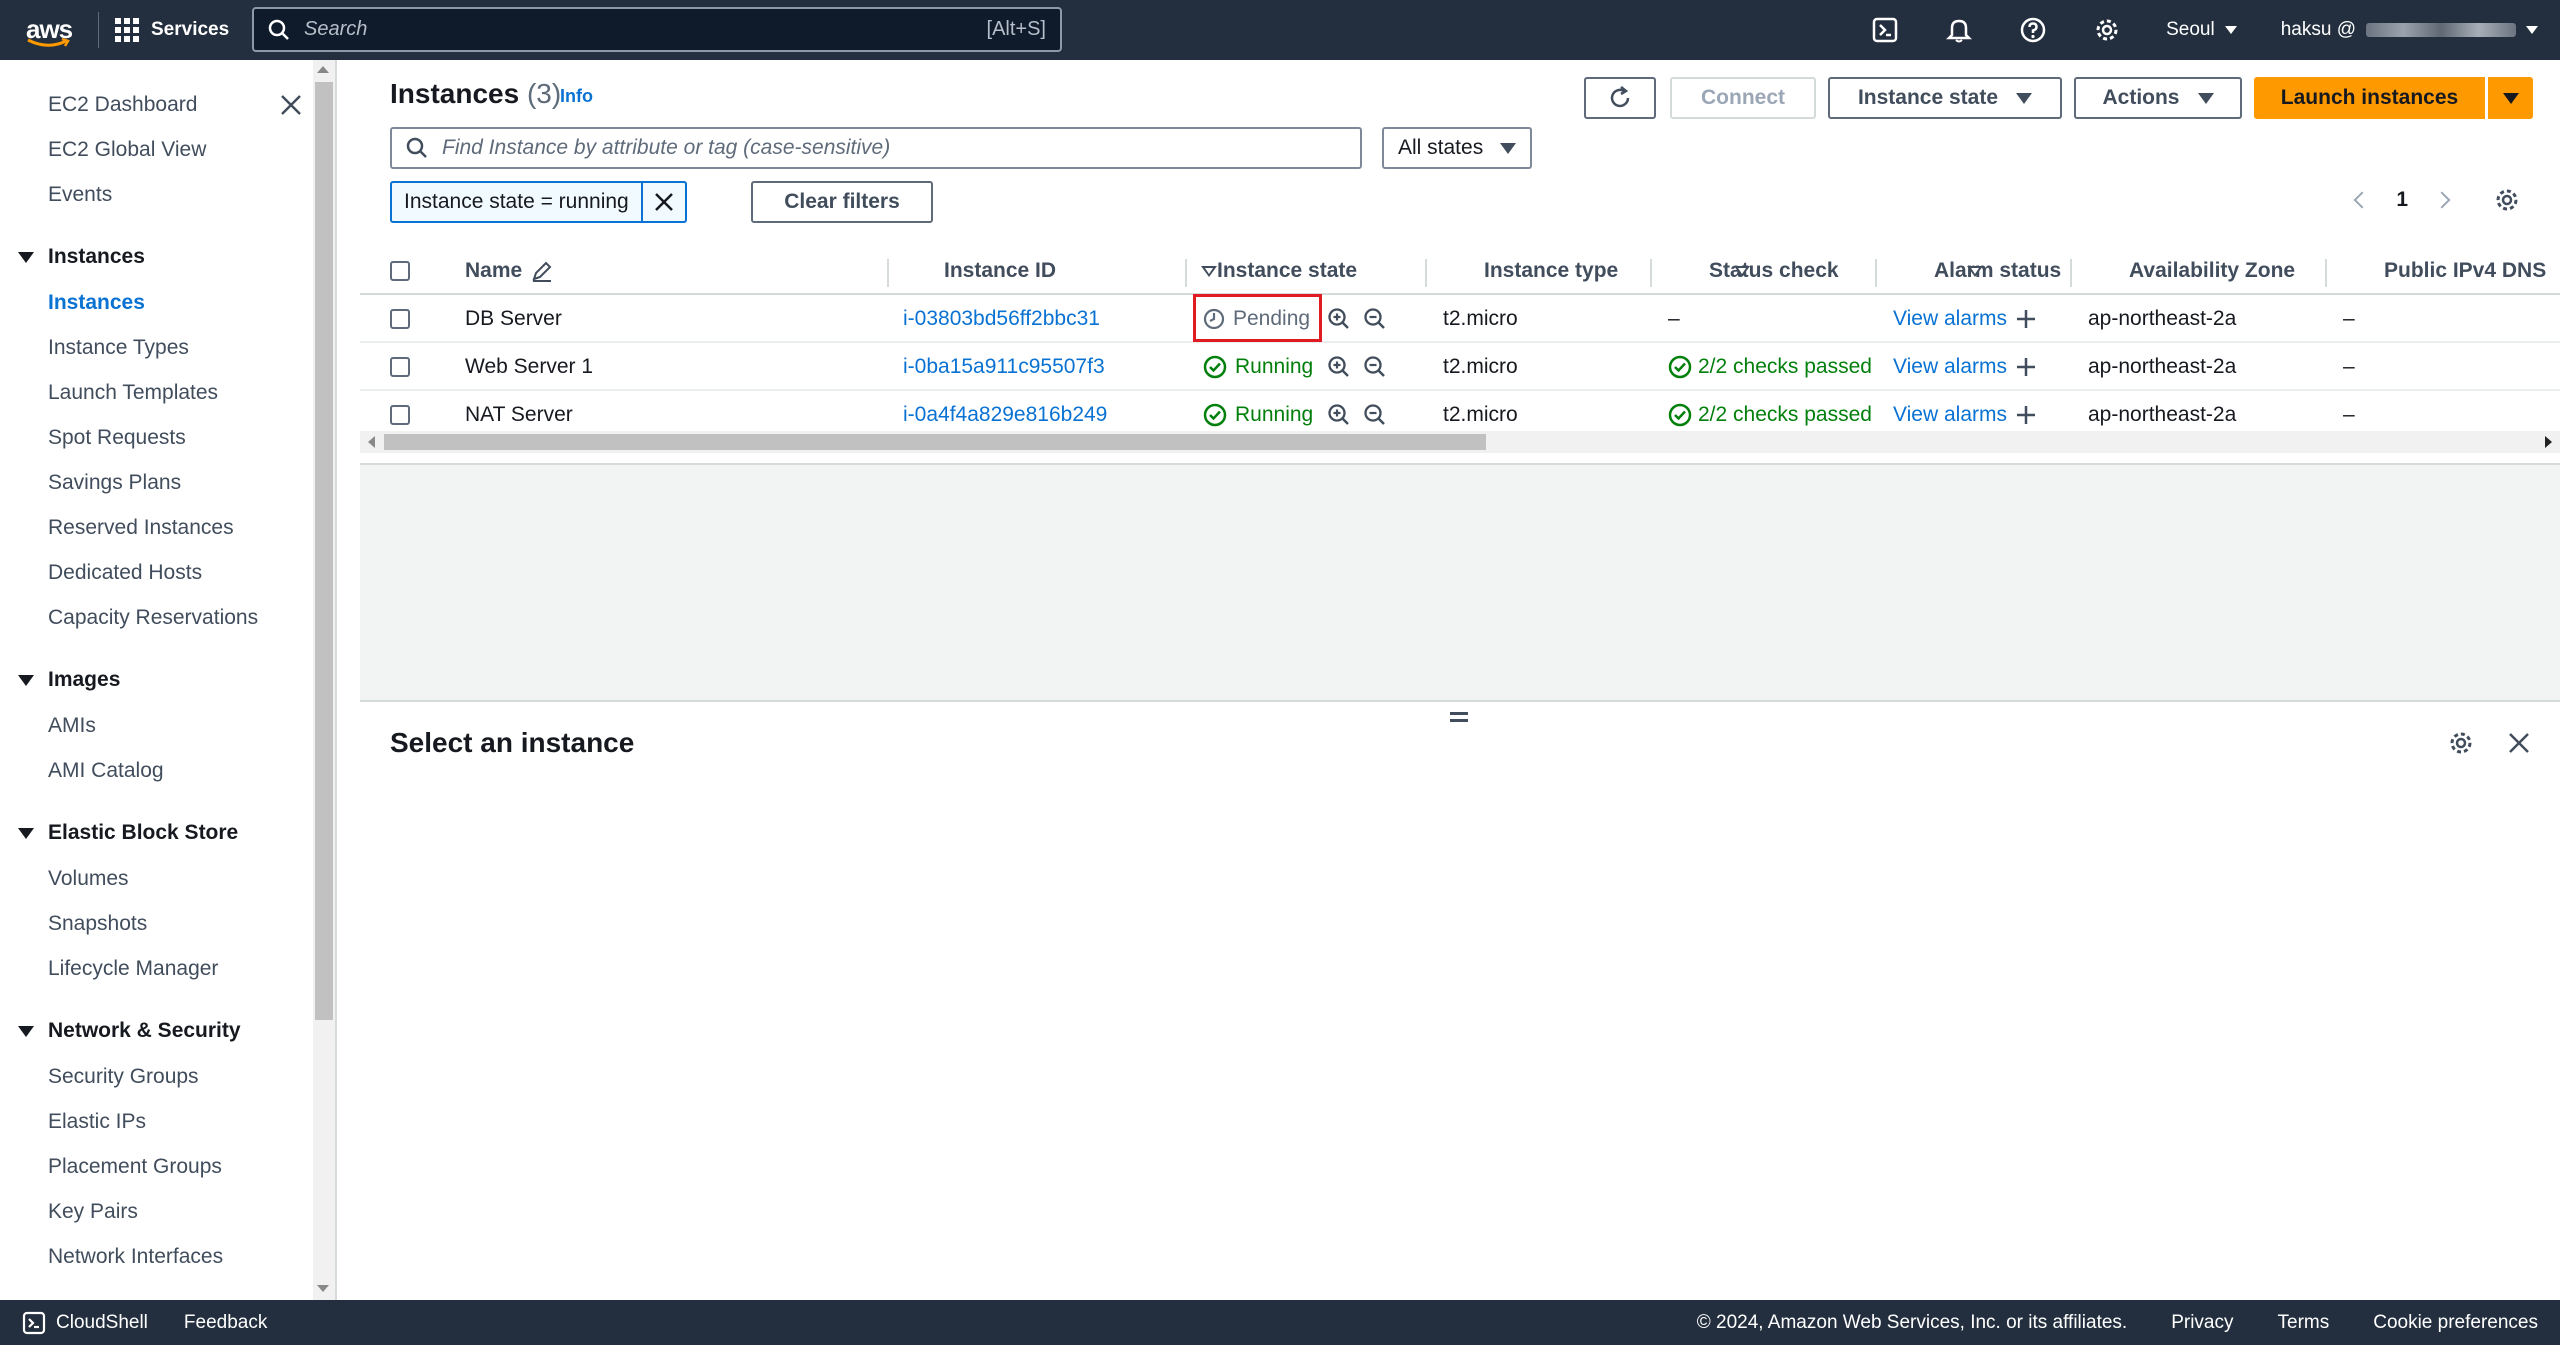  I want to click on sidebar-item-key-pairs: Key Pairs, so click(93, 1212).